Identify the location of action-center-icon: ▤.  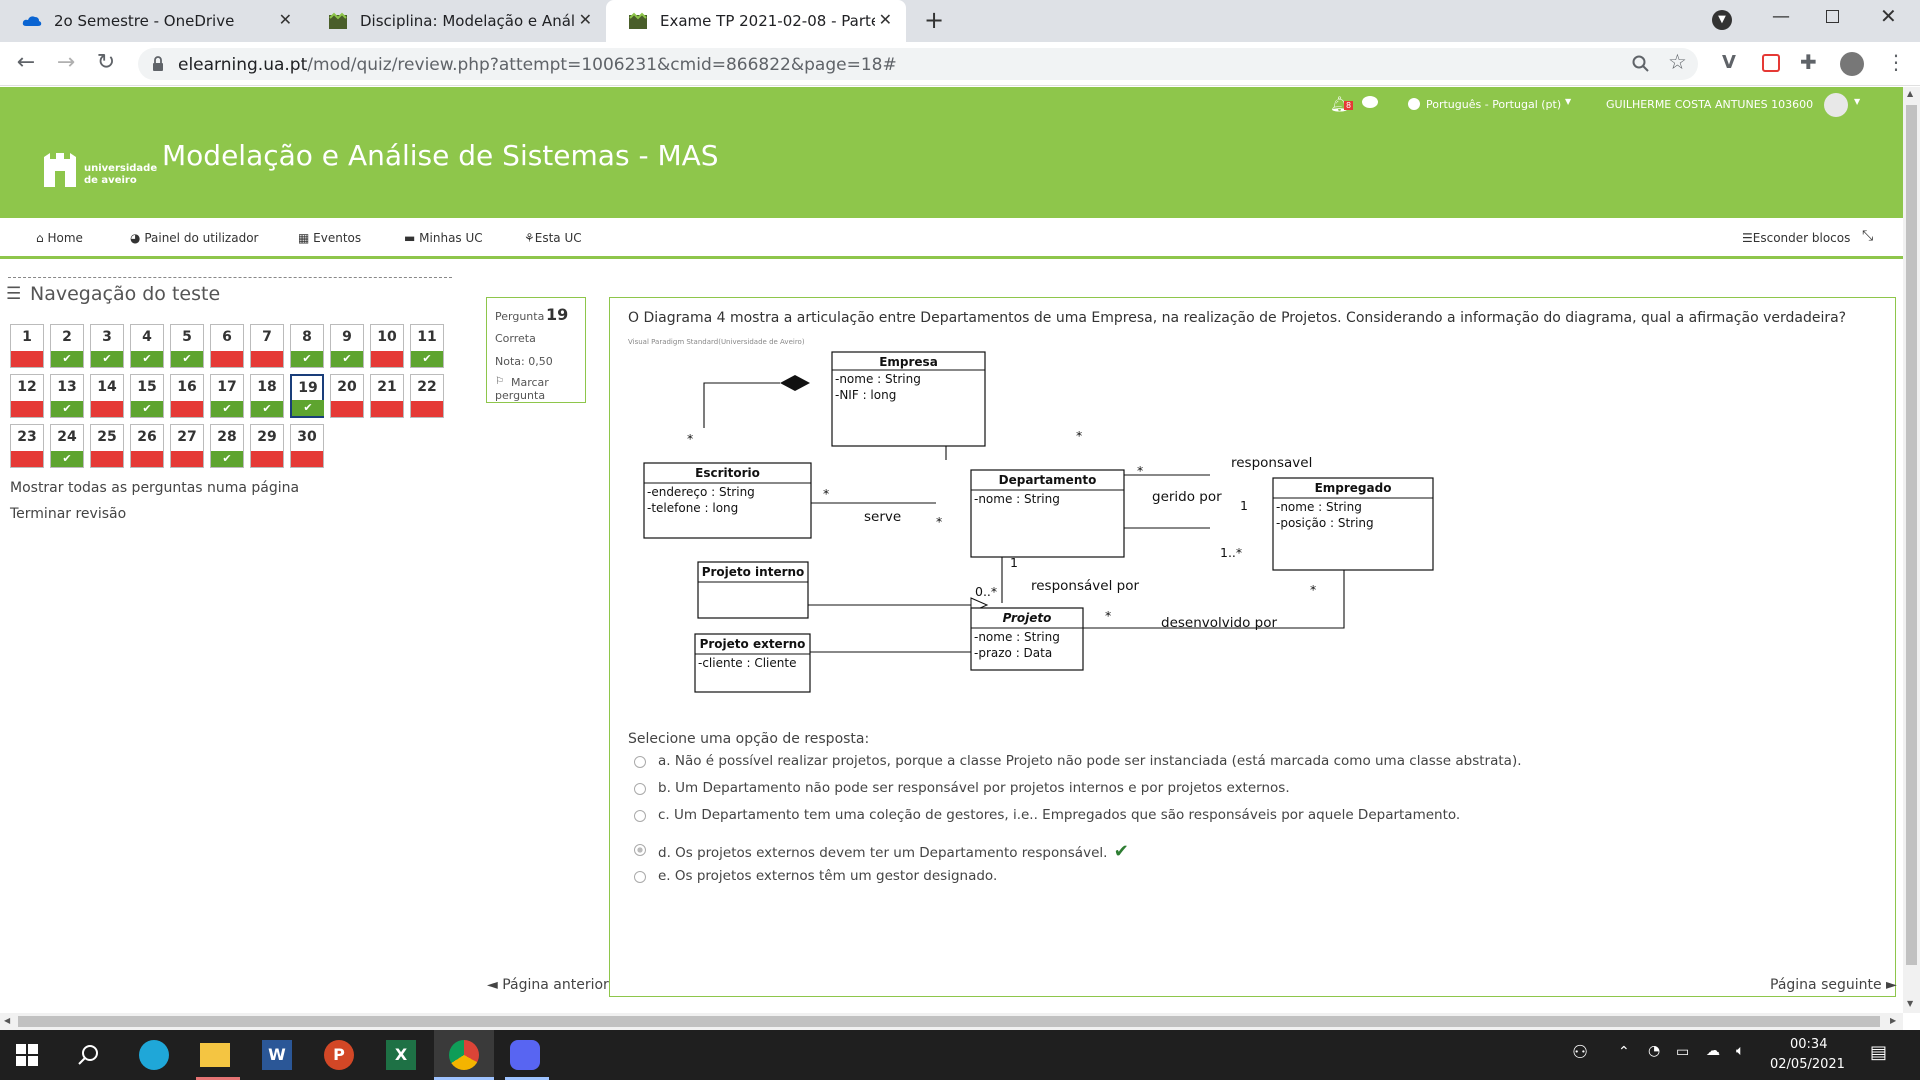
(1878, 1052).